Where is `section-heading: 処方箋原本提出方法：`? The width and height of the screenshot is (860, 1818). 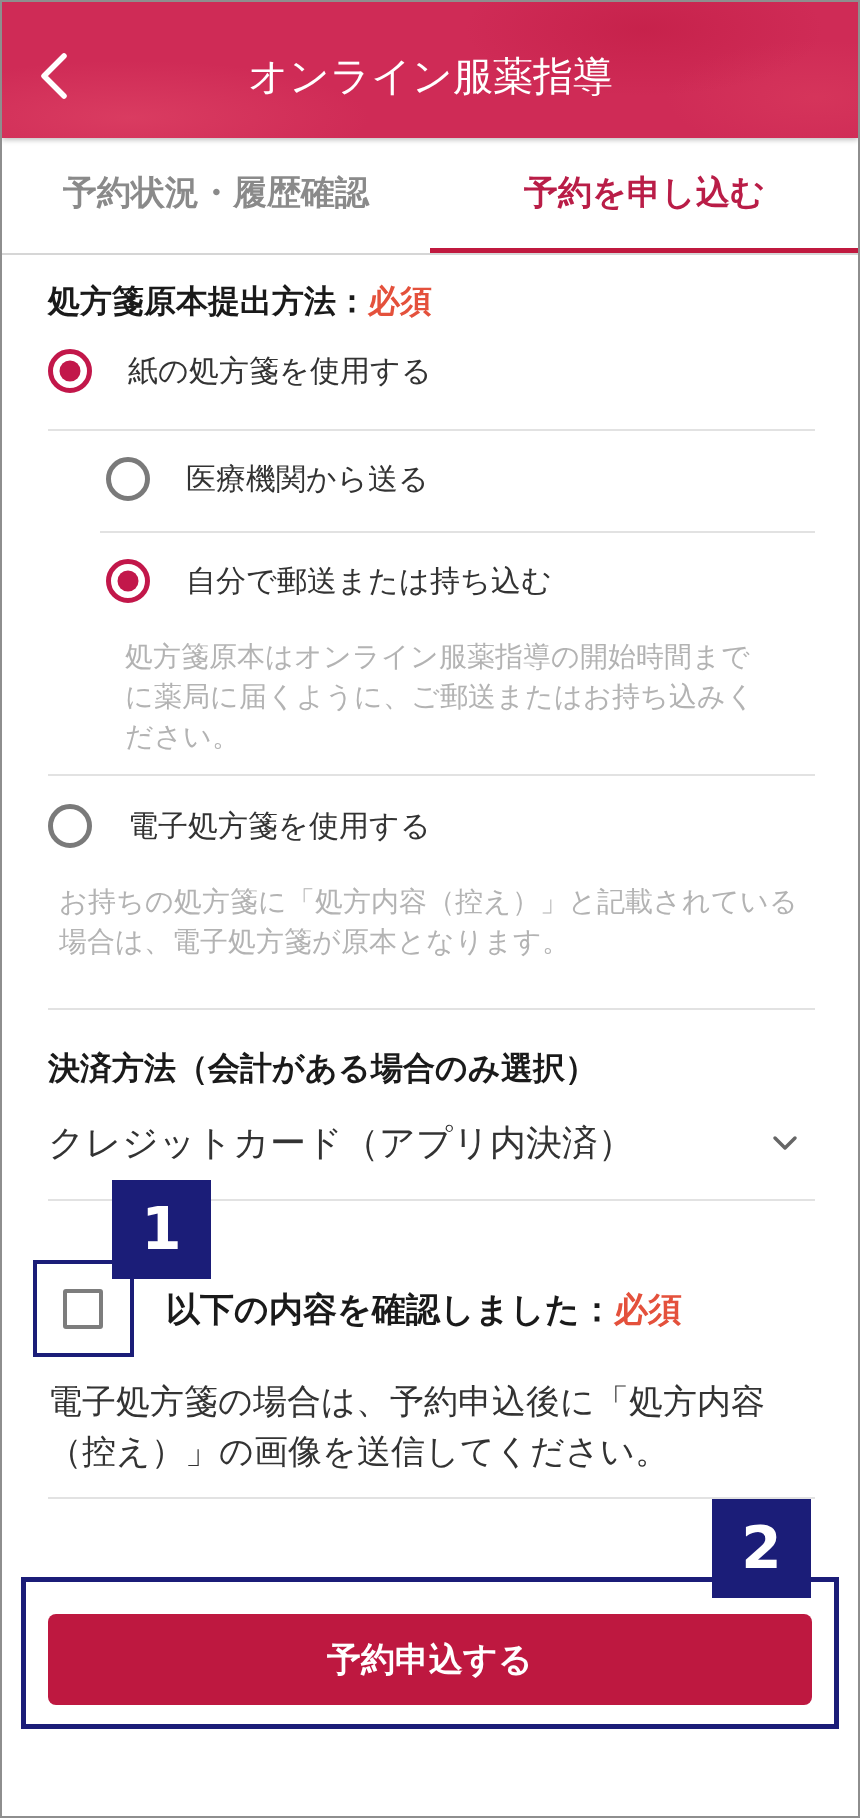
section-heading: 処方箋原本提出方法： is located at coordinates (208, 301).